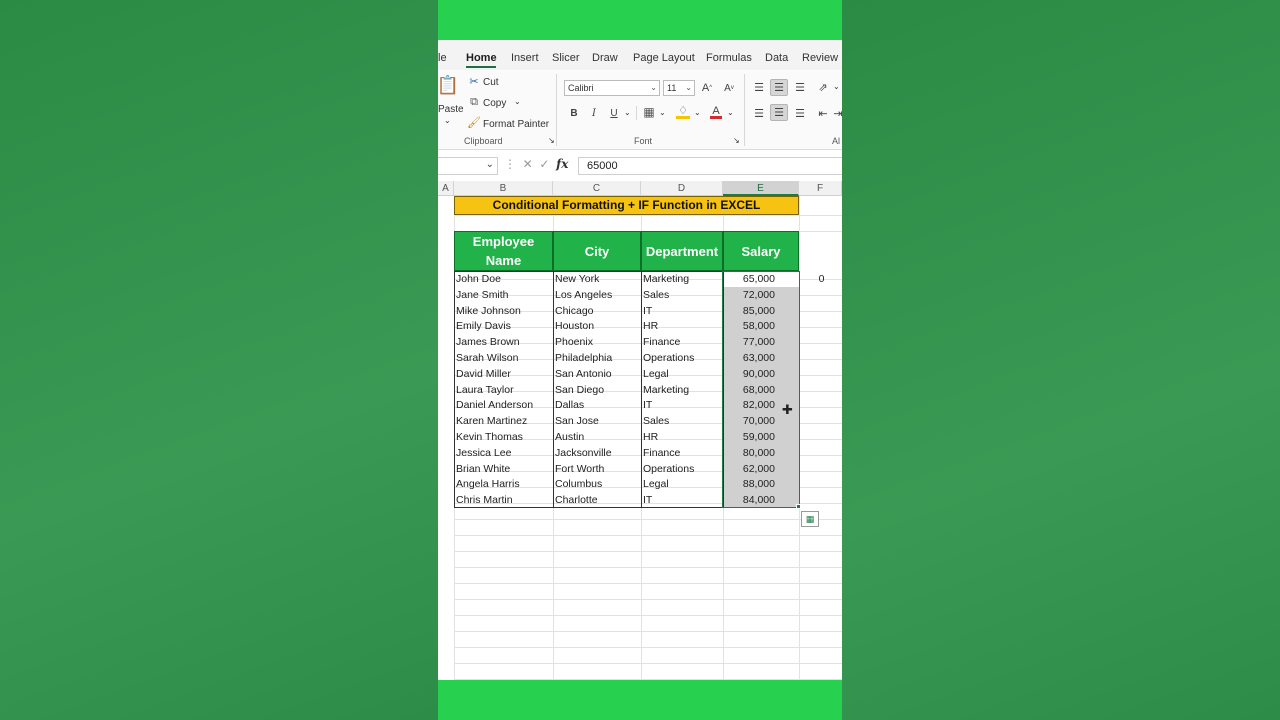 The width and height of the screenshot is (1280, 720). I want to click on cell-f-value: 0, so click(821, 279).